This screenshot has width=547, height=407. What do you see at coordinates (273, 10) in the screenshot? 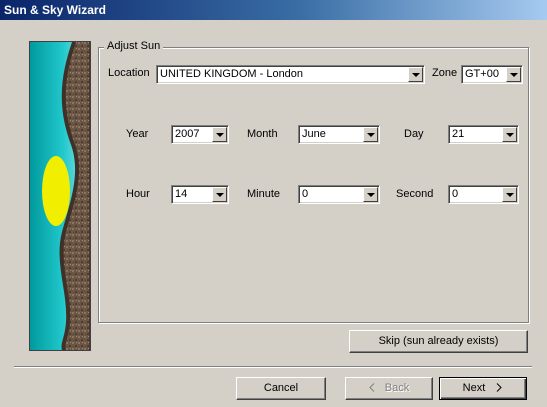
I see `title-bar: Sun & Sky Wizard` at bounding box center [273, 10].